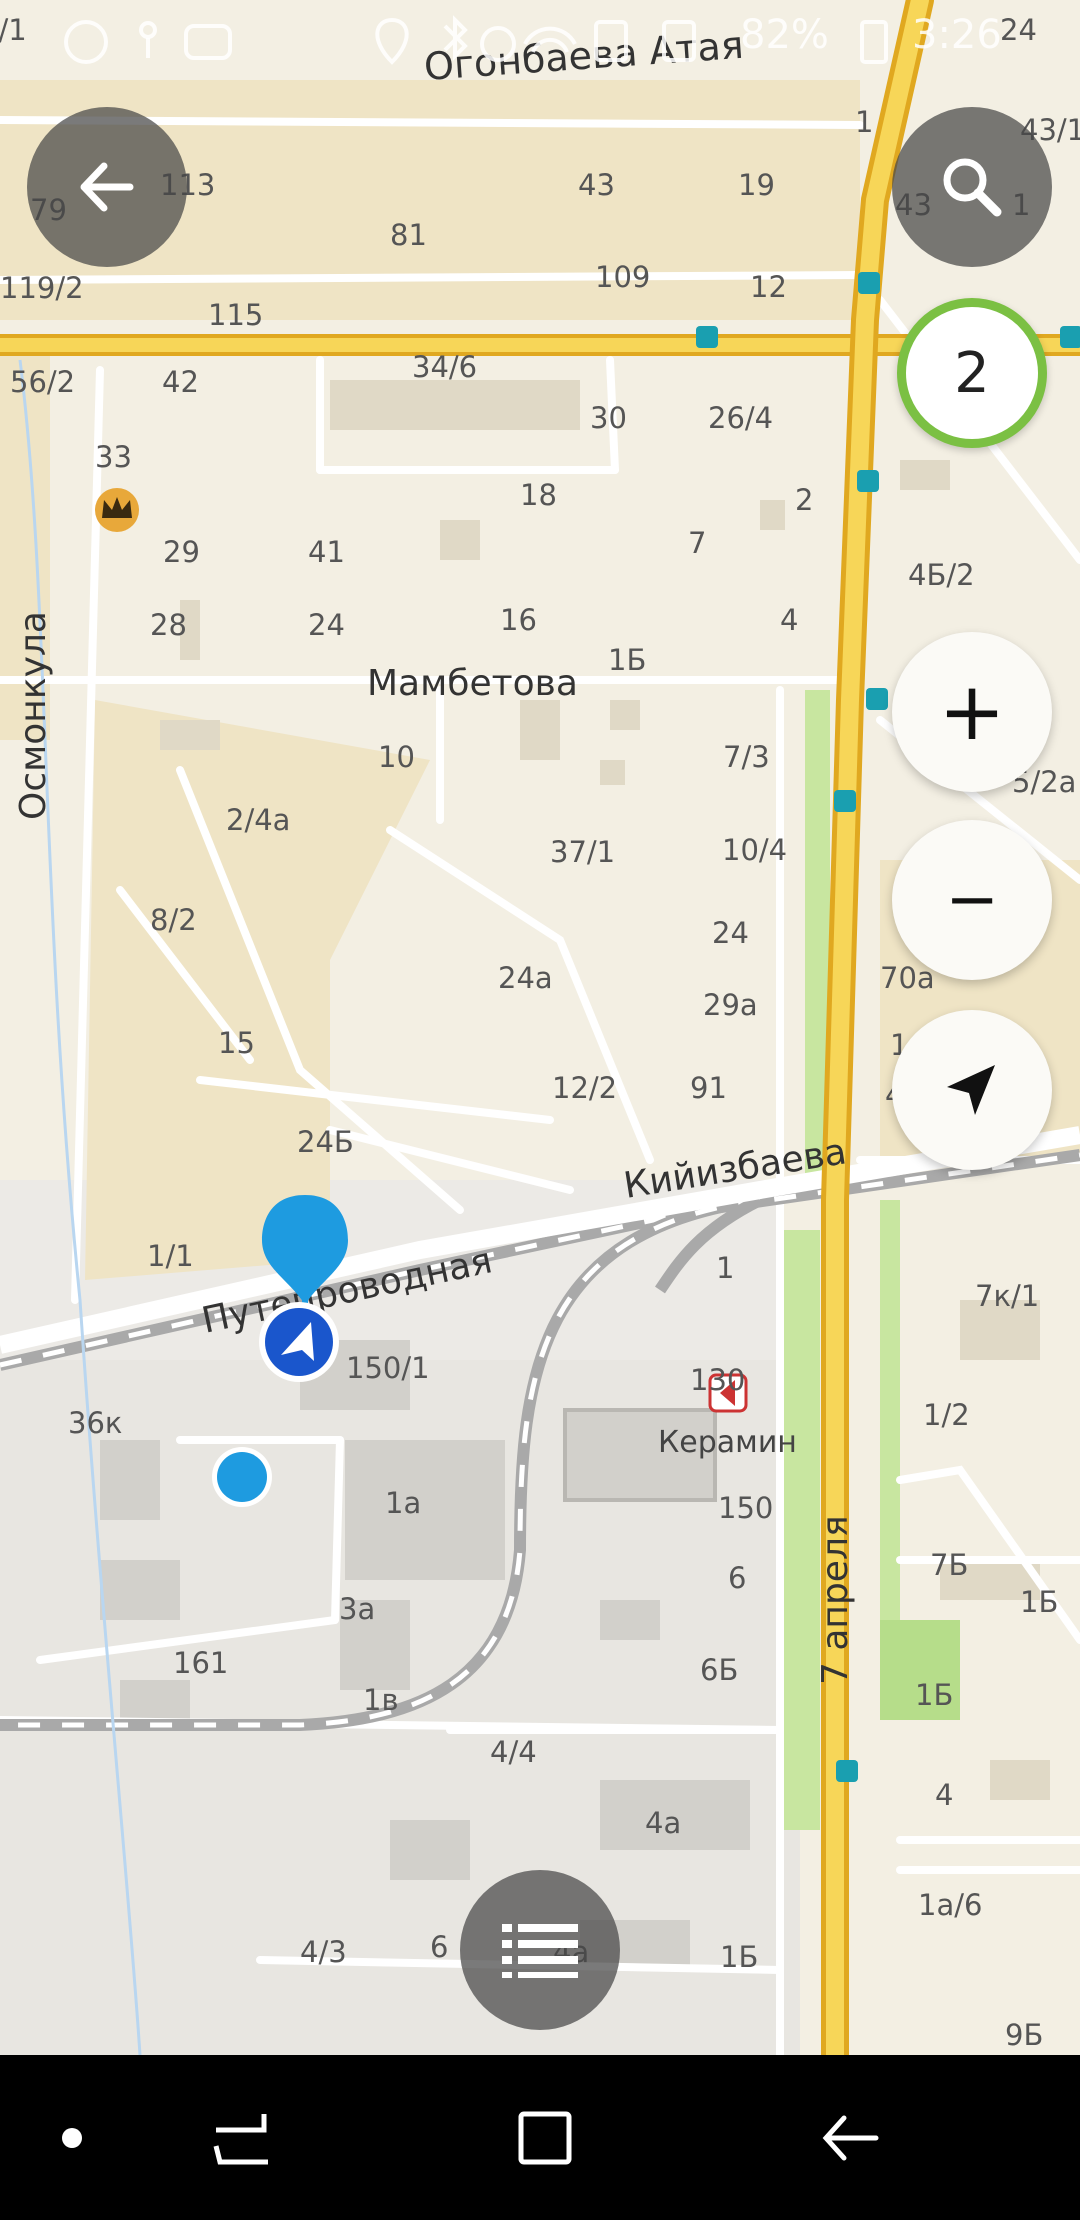 The height and width of the screenshot is (2220, 1080). Describe the element at coordinates (679, 41) in the screenshot. I see `signal-icon` at that location.